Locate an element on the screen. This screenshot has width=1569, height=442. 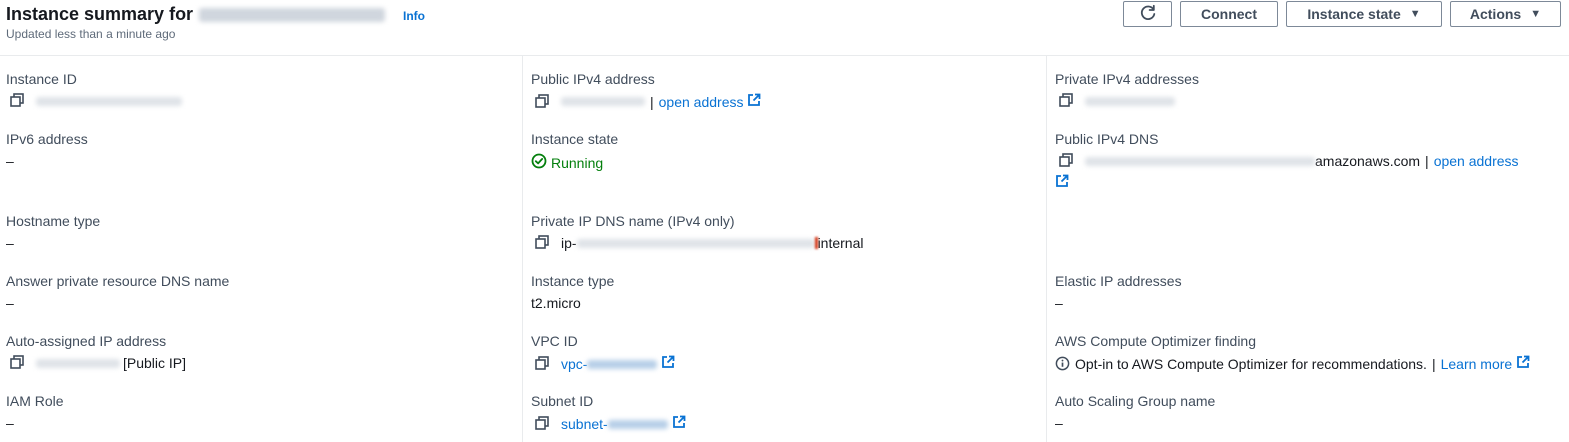
field-value: Running is located at coordinates (567, 162).